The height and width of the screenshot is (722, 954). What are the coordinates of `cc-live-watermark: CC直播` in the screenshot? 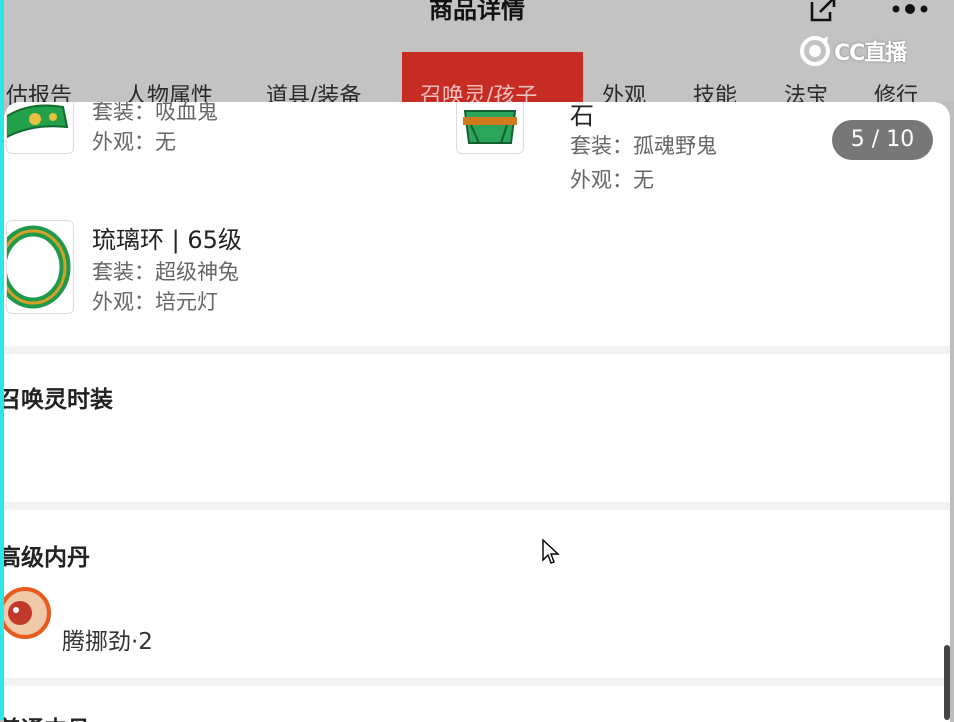 It's located at (852, 51).